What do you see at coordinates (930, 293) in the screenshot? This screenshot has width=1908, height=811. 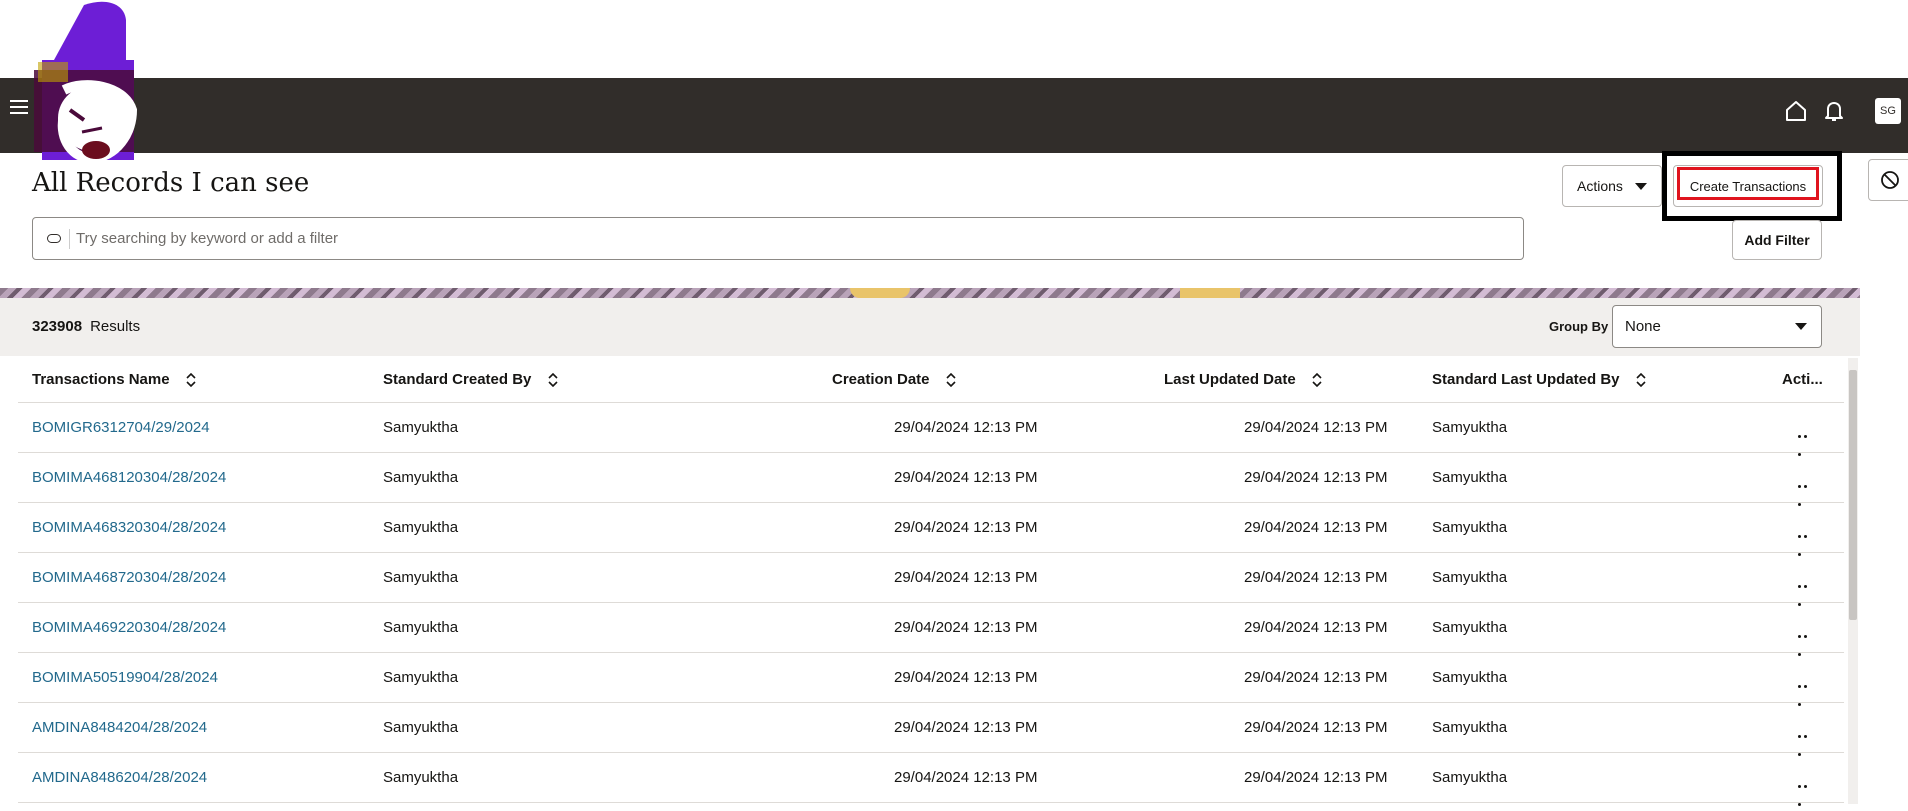 I see `decorative-banner` at bounding box center [930, 293].